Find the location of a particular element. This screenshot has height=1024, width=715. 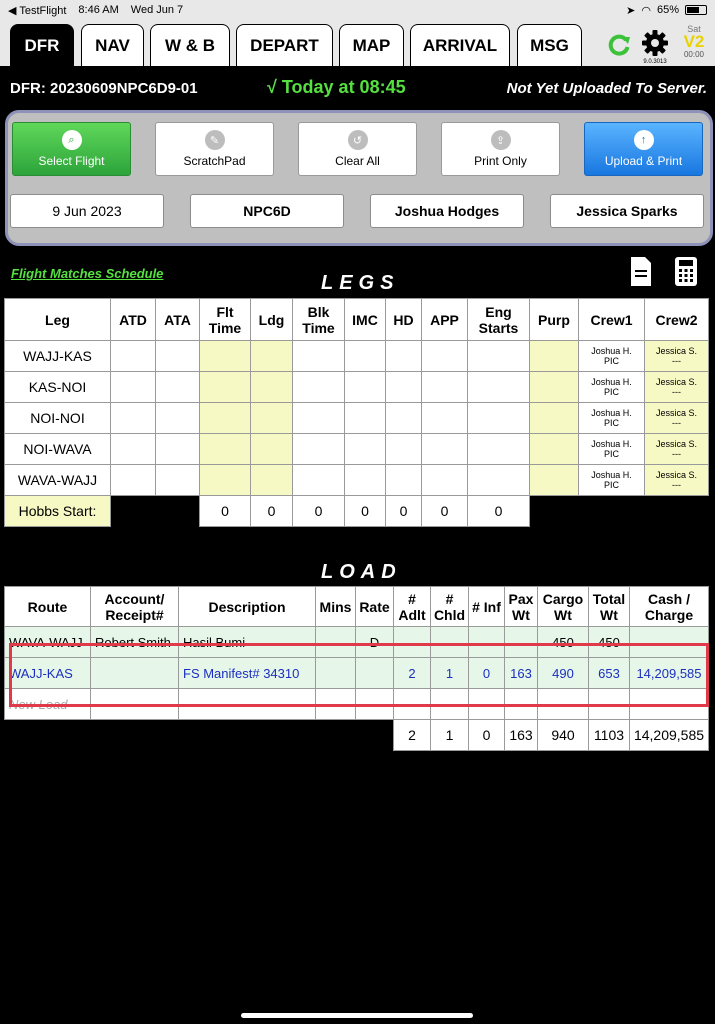

tab-map: MAP is located at coordinates (371, 45).